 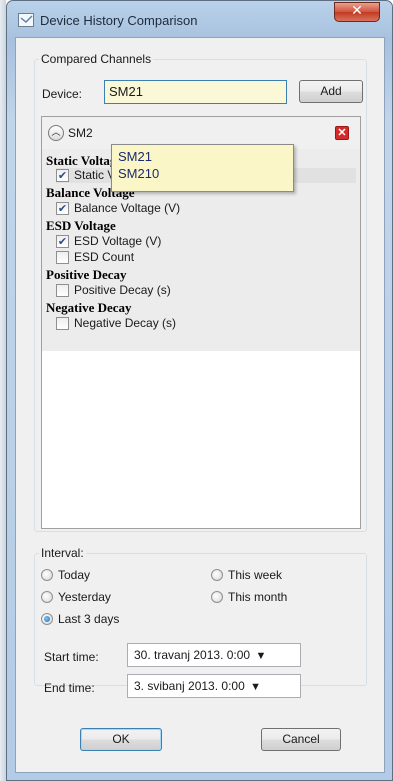 What do you see at coordinates (119, 20) in the screenshot?
I see `window-title: Device History Comparison` at bounding box center [119, 20].